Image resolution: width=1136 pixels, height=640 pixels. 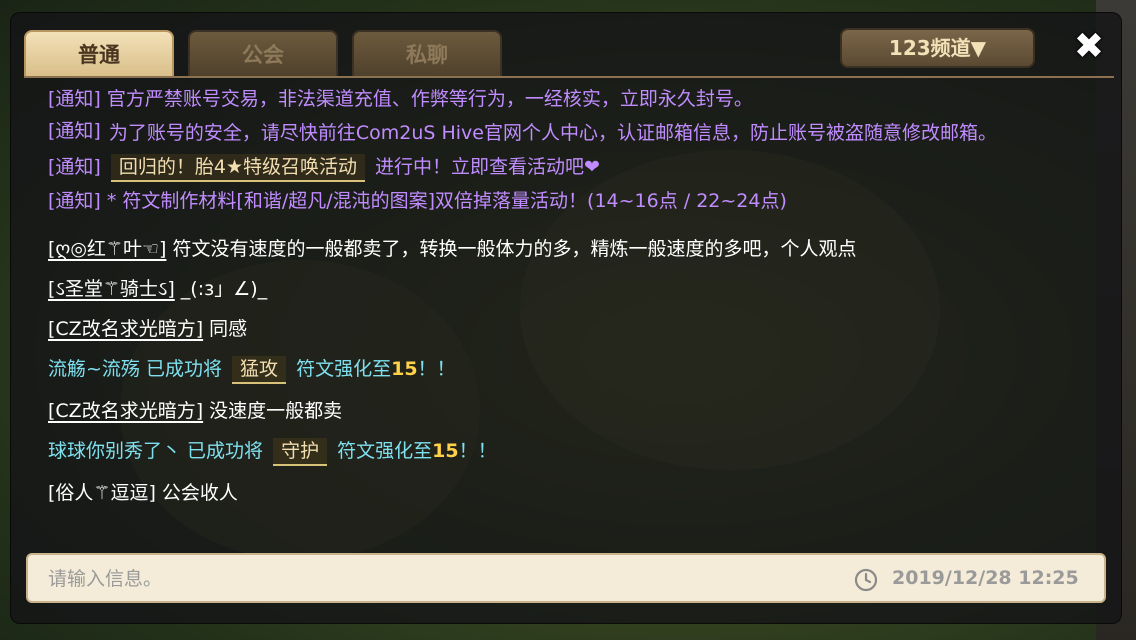 What do you see at coordinates (259, 370) in the screenshot?
I see `rune-chip: 猛攻` at bounding box center [259, 370].